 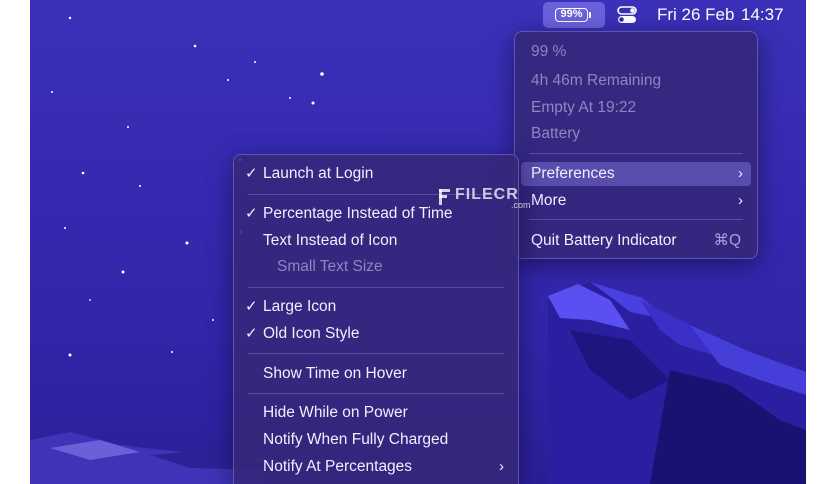 I want to click on battery-icon: 99%, so click(x=571, y=15).